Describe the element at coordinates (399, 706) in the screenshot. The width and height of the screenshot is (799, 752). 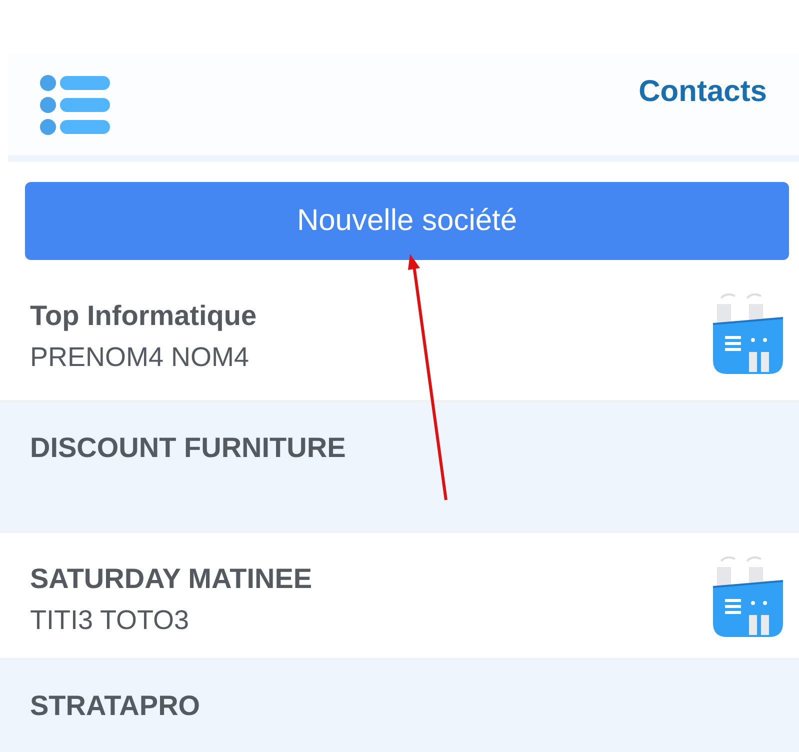
I see `company-list-item: STRATAPRO` at that location.